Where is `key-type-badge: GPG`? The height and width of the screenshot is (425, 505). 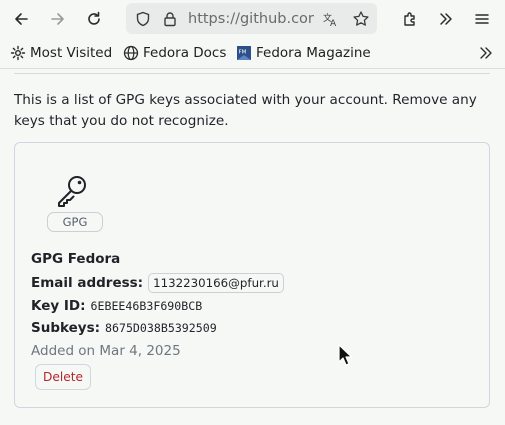
key-type-badge: GPG is located at coordinates (75, 222).